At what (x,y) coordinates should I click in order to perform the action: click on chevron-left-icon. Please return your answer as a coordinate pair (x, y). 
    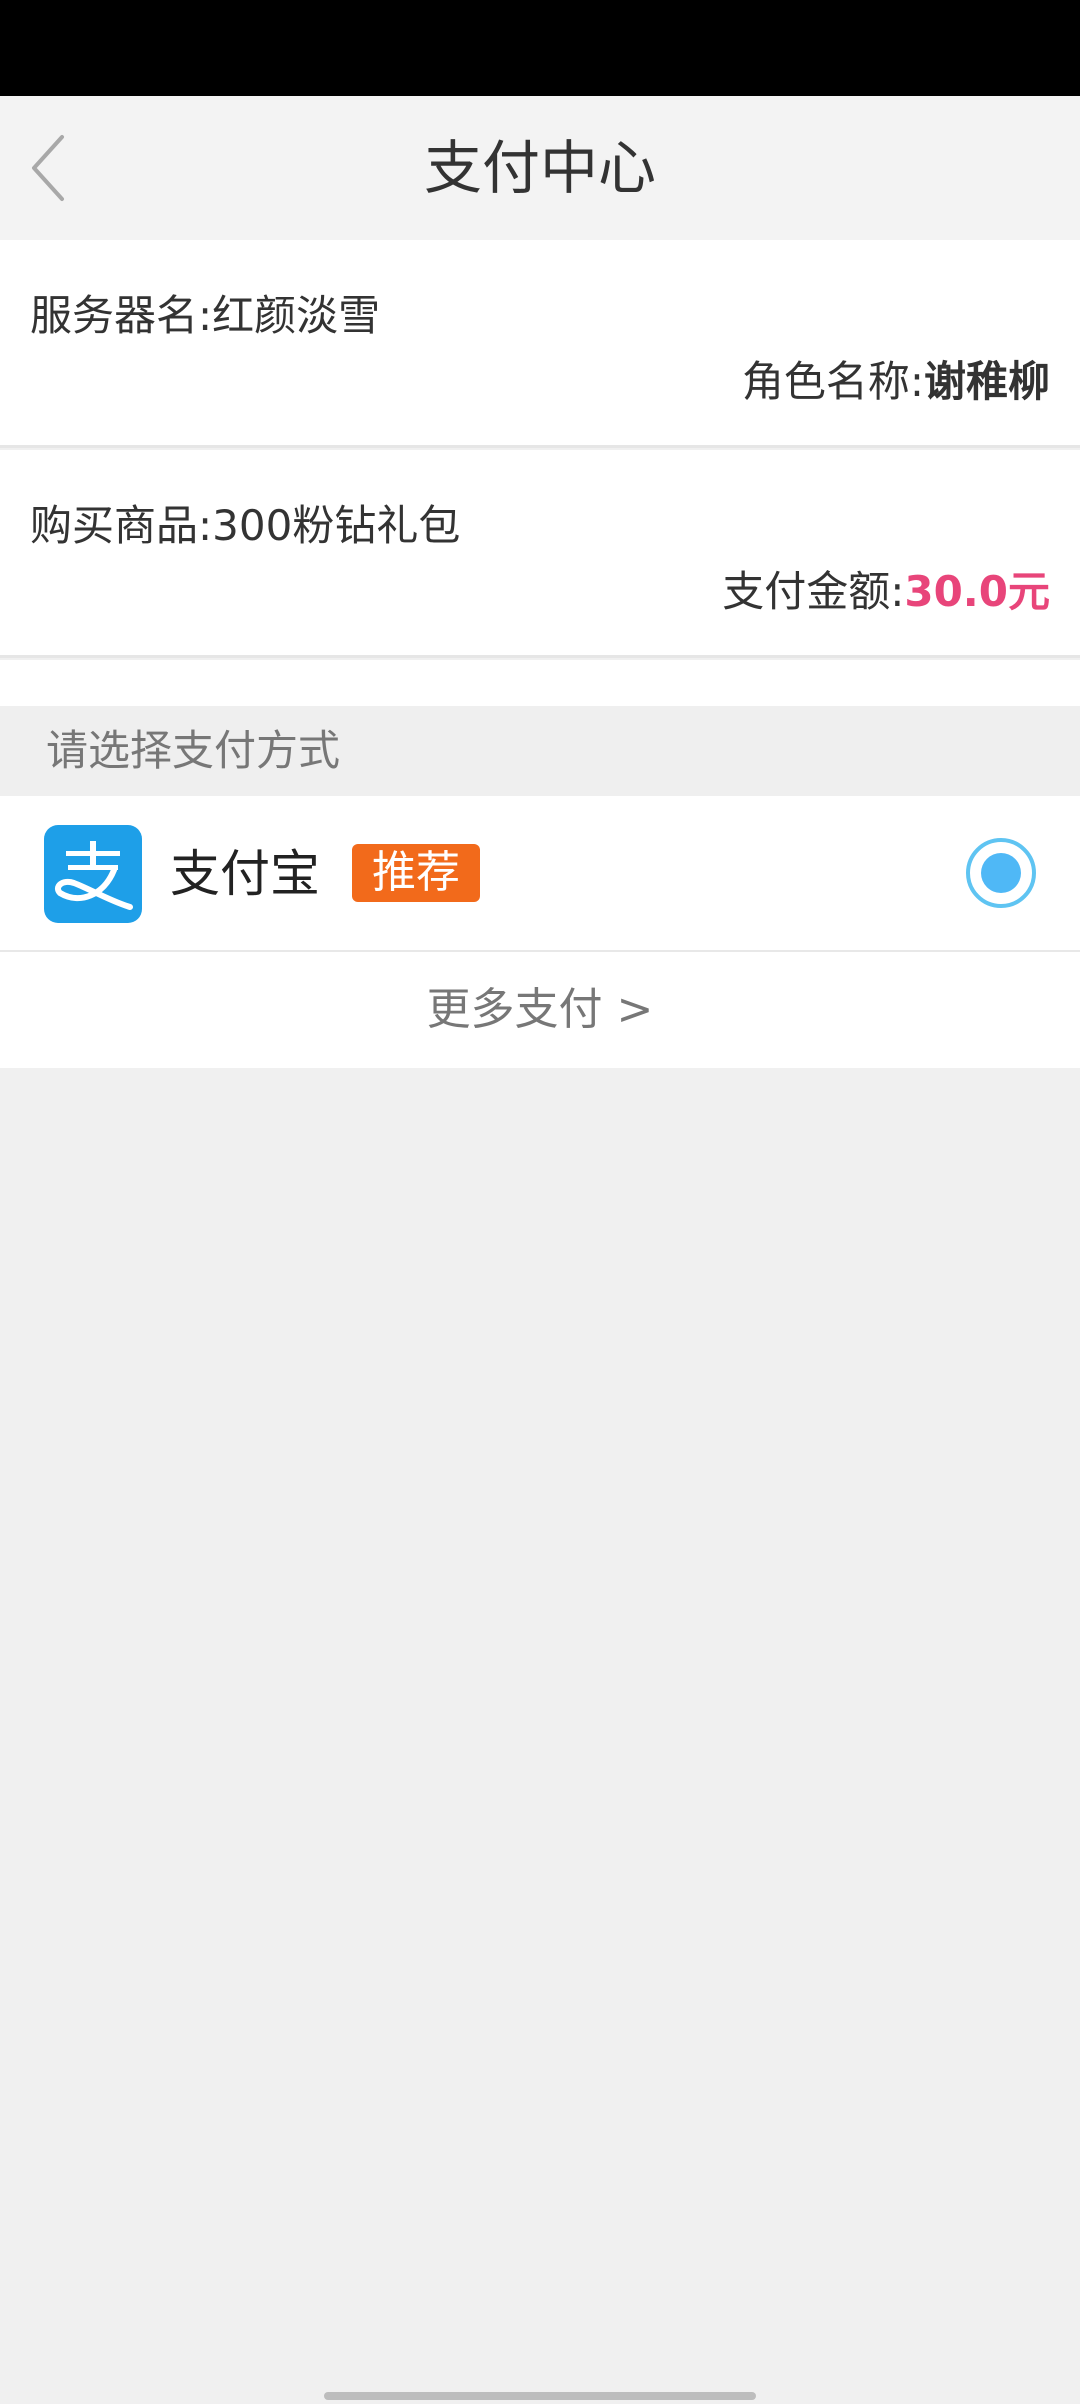
    Looking at the image, I should click on (48, 168).